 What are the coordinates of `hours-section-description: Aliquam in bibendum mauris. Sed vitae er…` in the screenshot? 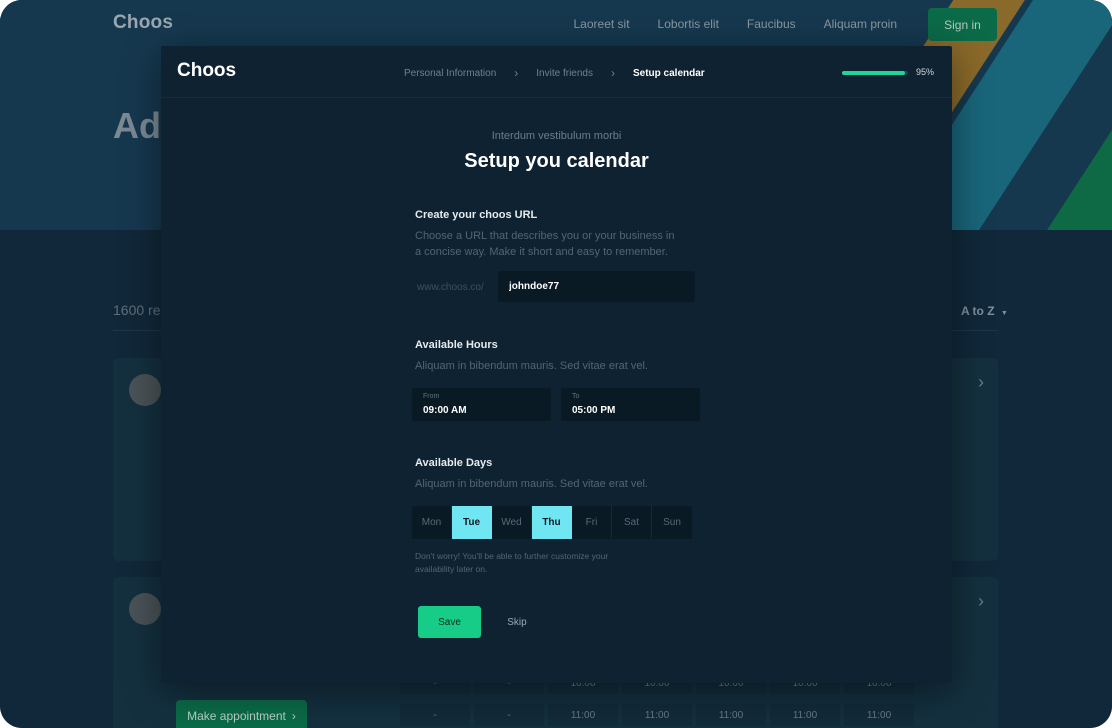 It's located at (531, 366).